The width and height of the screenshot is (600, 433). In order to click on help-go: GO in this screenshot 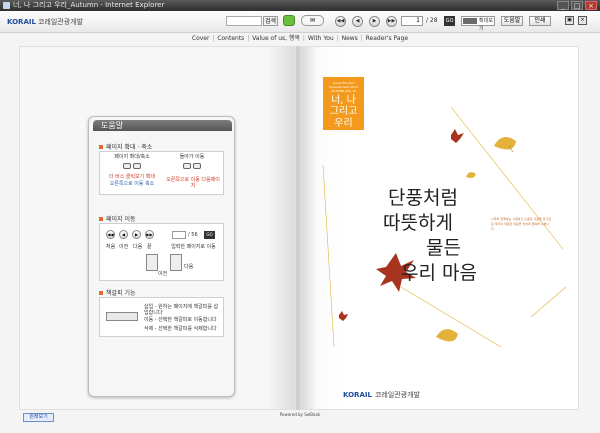, I will do `click(209, 235)`.